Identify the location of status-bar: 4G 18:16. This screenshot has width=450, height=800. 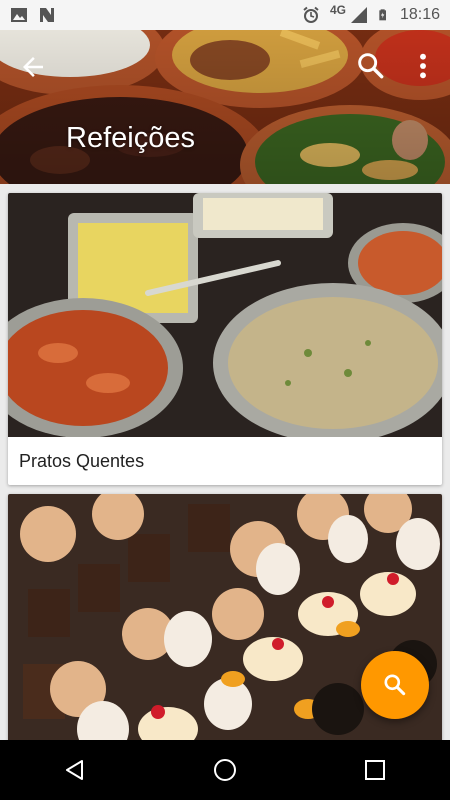
(225, 15).